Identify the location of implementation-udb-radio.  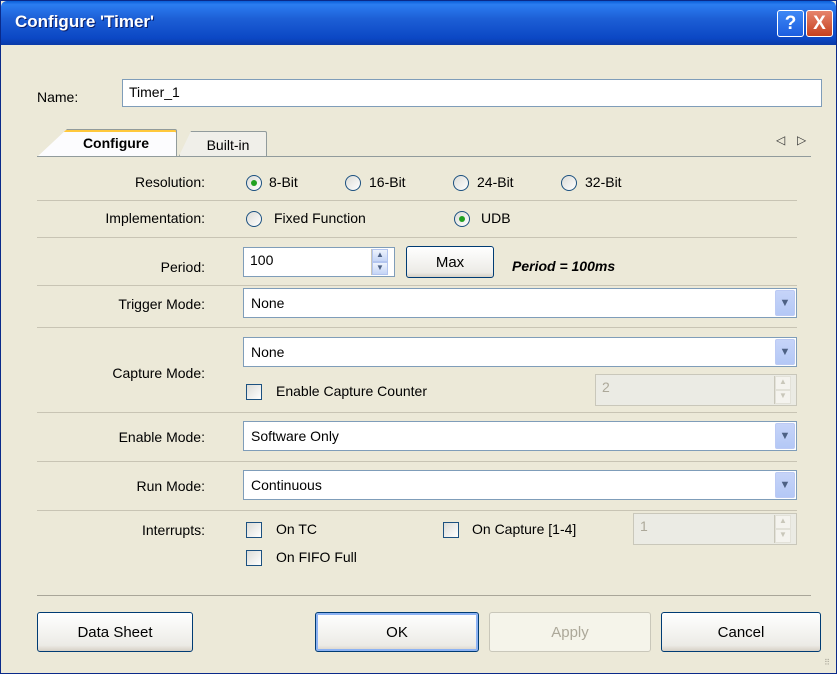
(462, 219).